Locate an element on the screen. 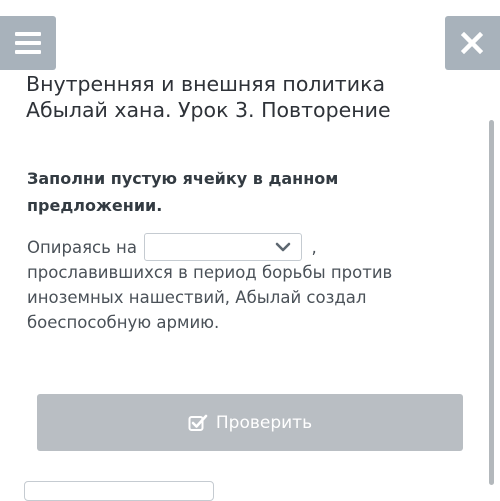 This screenshot has width=500, height=501. next-button-edge is located at coordinates (119, 491).